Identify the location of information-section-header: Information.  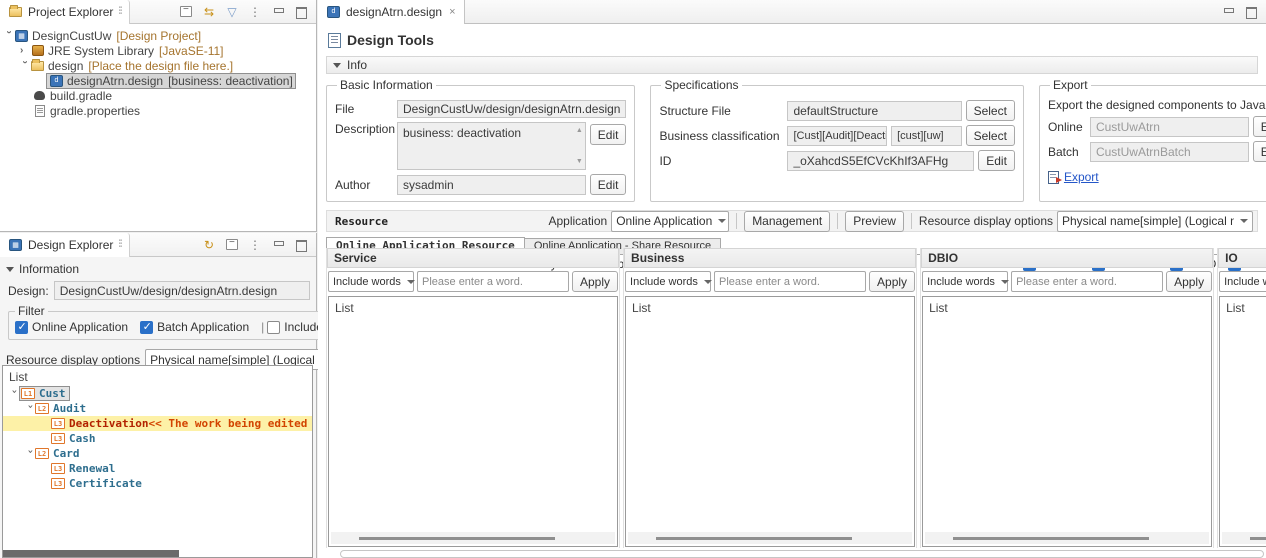
(158, 268).